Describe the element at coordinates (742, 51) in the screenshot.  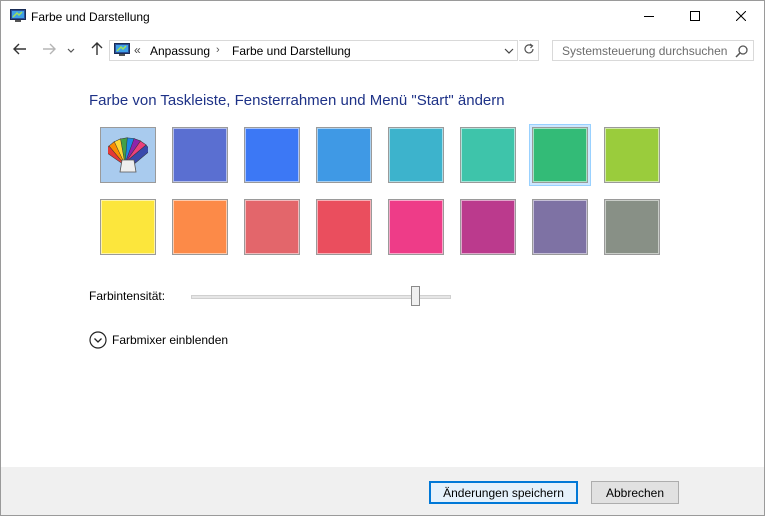
I see `search-icon` at that location.